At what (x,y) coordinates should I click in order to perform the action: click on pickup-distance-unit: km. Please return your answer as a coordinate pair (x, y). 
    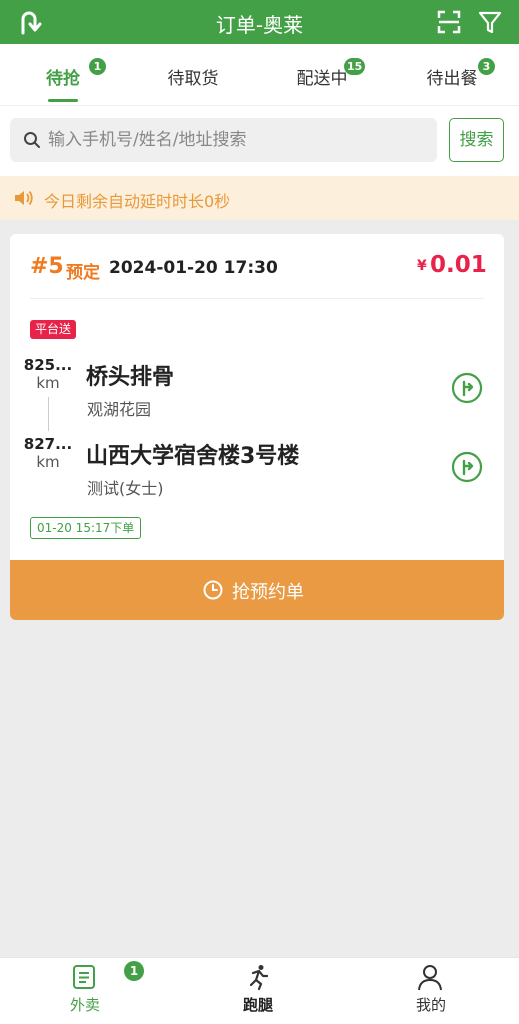
    Looking at the image, I should click on (48, 383).